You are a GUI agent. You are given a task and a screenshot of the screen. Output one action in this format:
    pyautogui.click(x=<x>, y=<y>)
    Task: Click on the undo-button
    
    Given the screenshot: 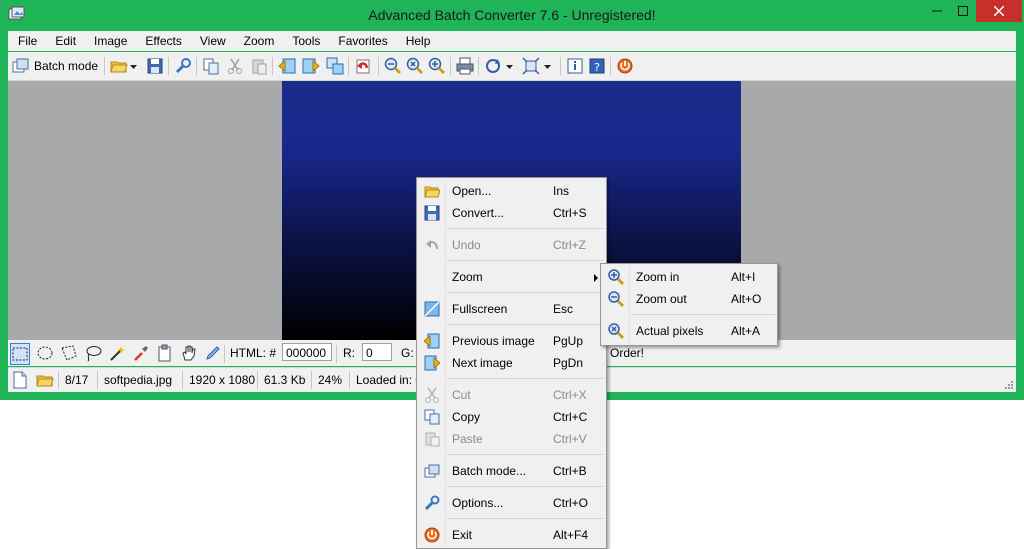 What is the action you would take?
    pyautogui.click(x=363, y=66)
    